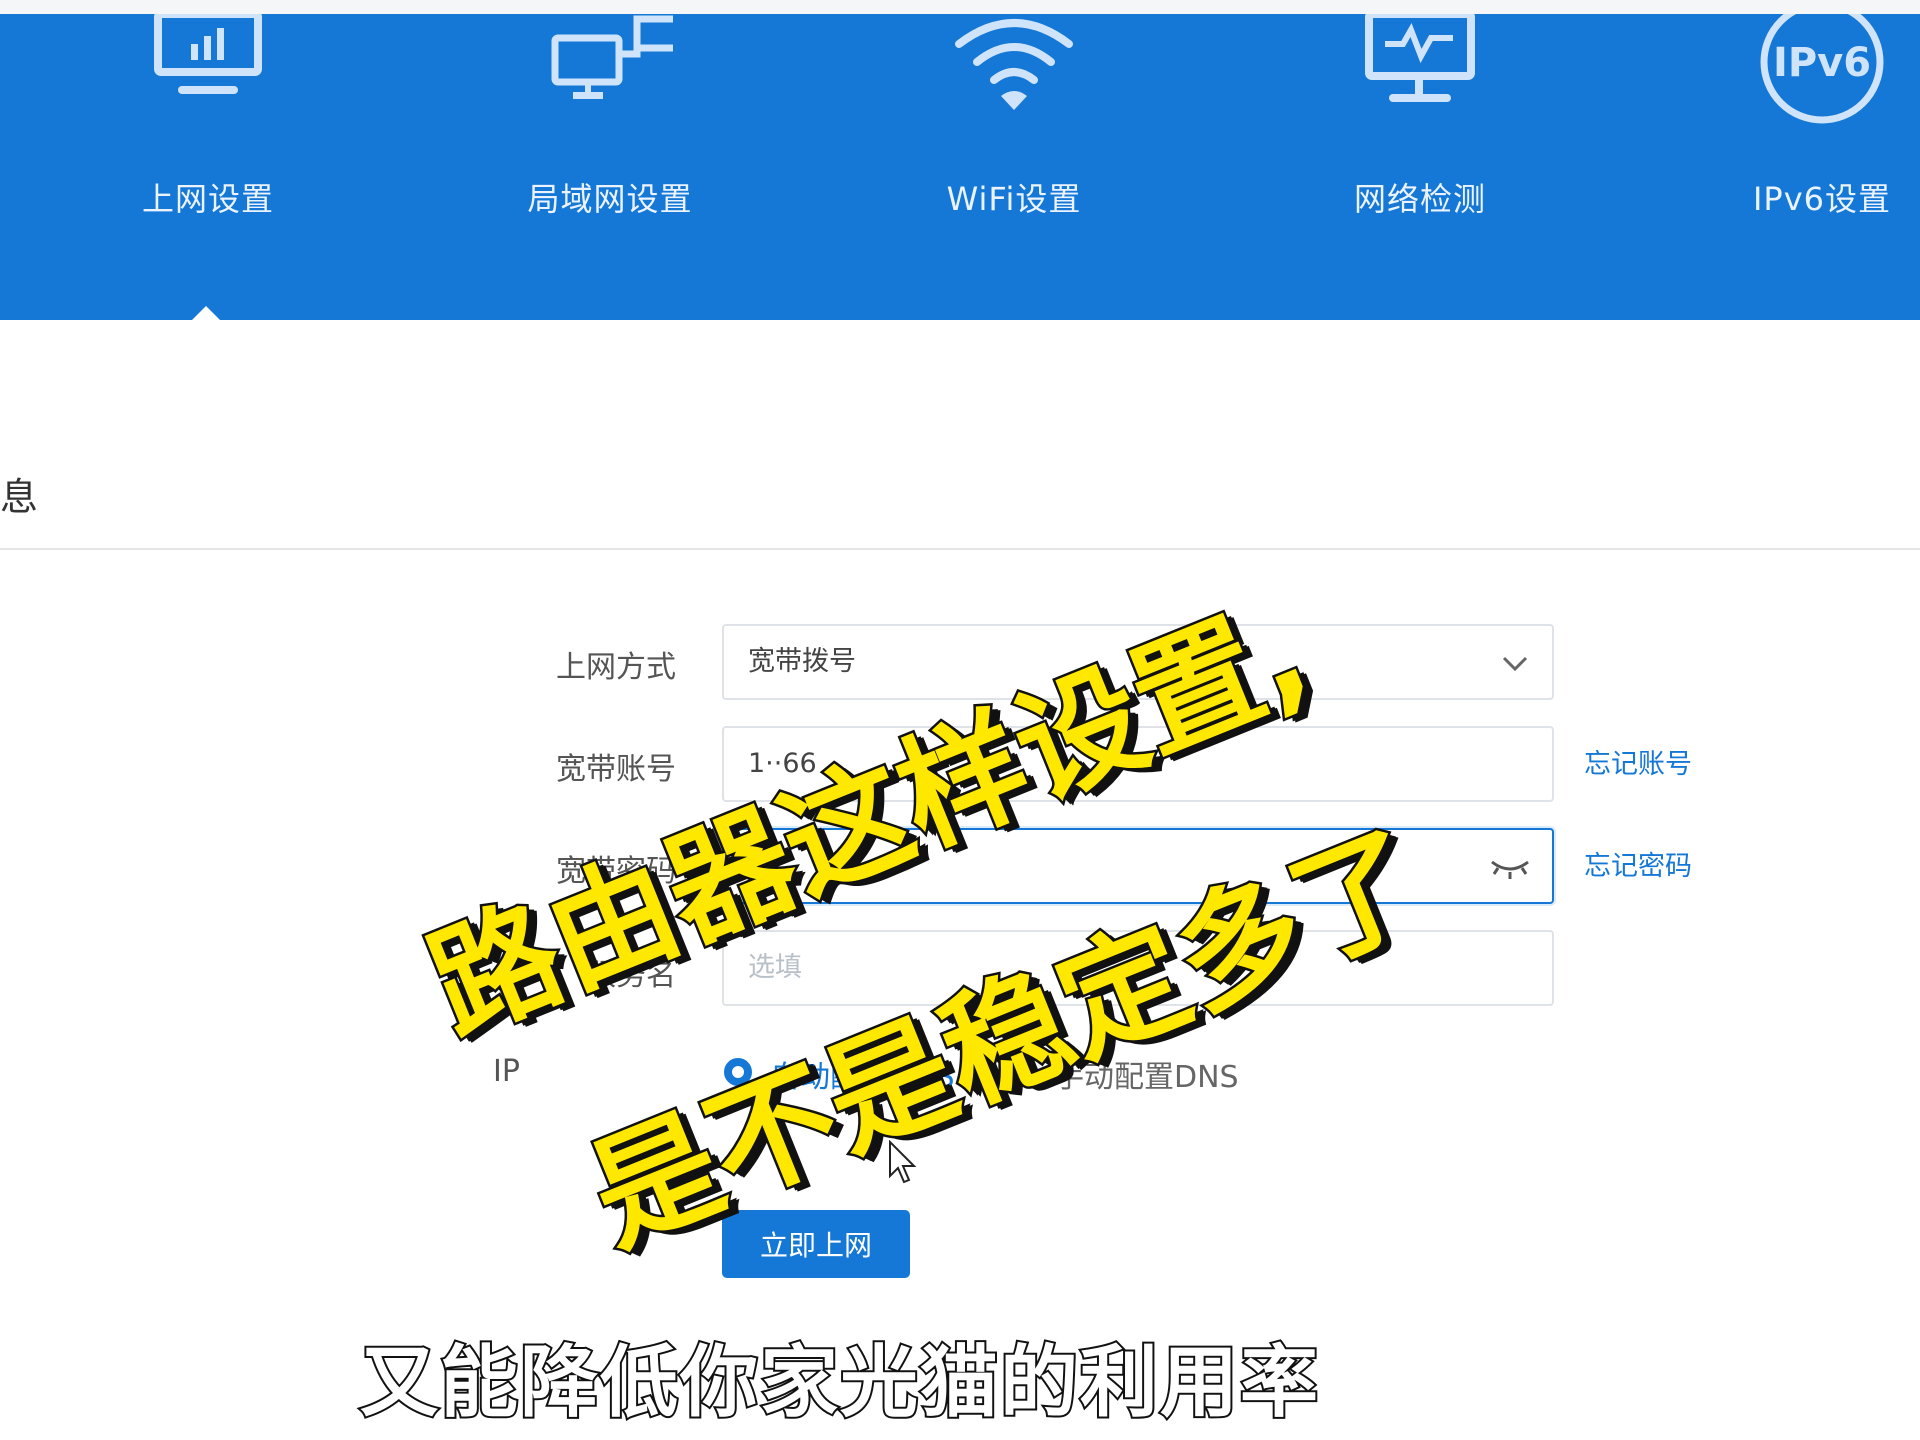 Image resolution: width=1920 pixels, height=1440 pixels. What do you see at coordinates (1510, 867) in the screenshot?
I see `eye-closed-icon` at bounding box center [1510, 867].